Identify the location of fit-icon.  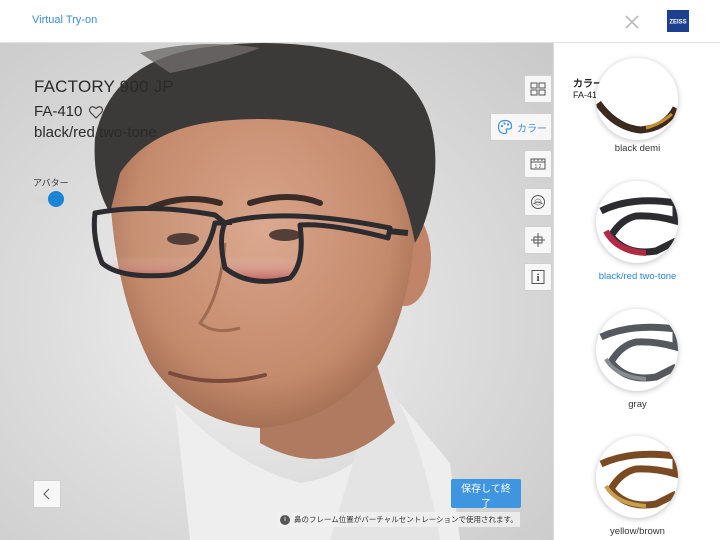
(538, 240).